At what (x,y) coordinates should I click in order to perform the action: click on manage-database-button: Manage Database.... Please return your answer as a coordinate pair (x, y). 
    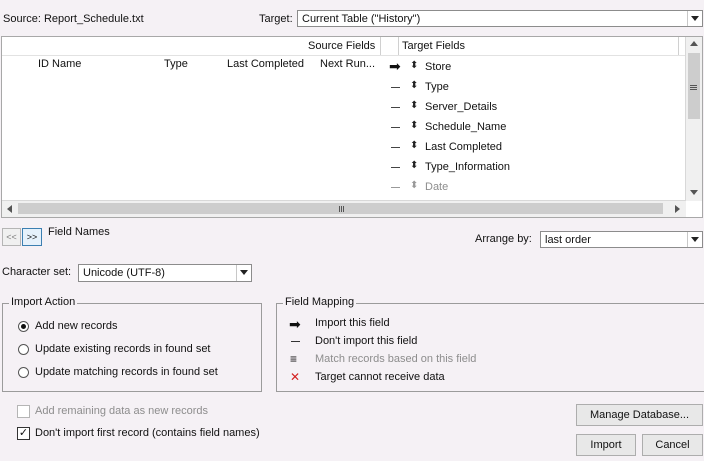
    Looking at the image, I should click on (639, 415).